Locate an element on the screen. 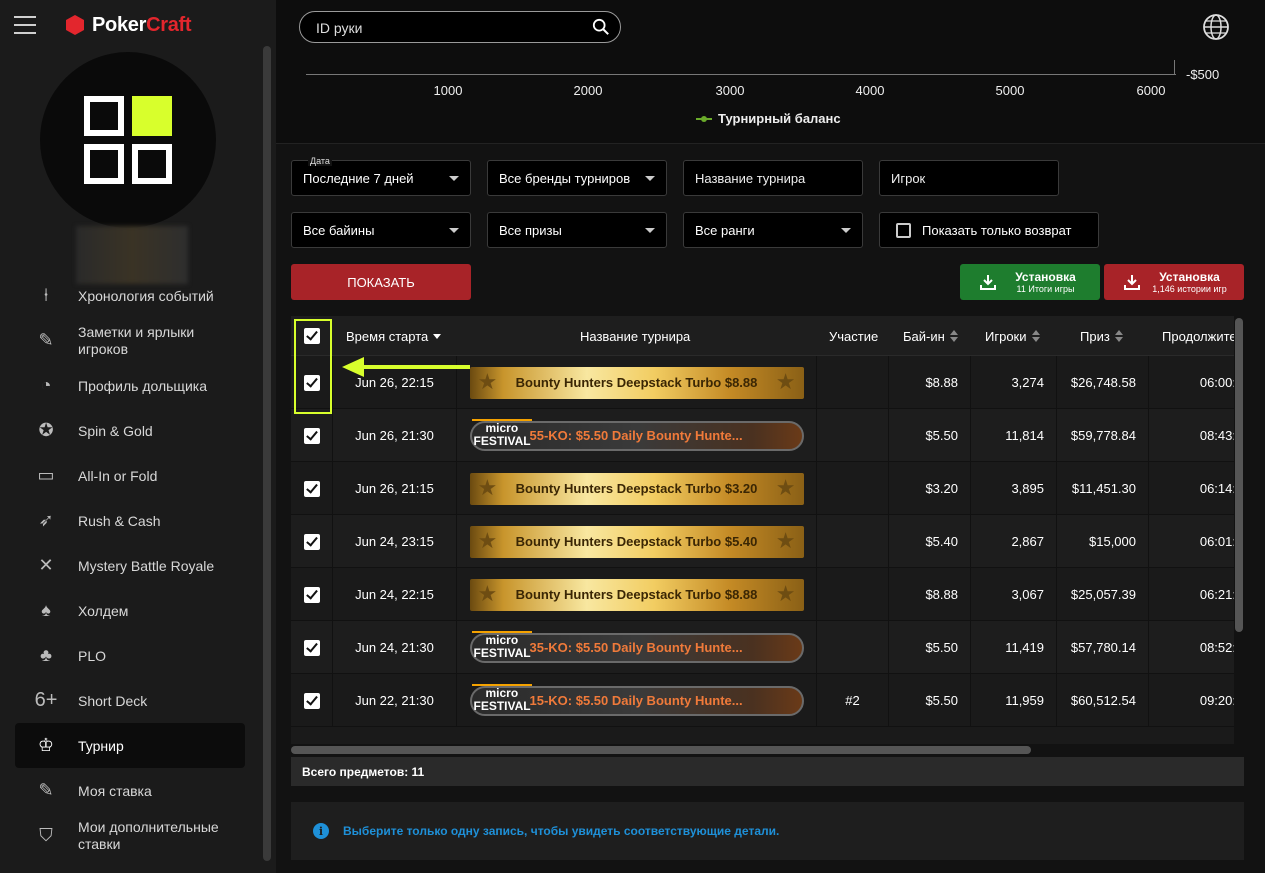  sidebar-item-shortdeck: 6+ Short Deck is located at coordinates (130, 700).